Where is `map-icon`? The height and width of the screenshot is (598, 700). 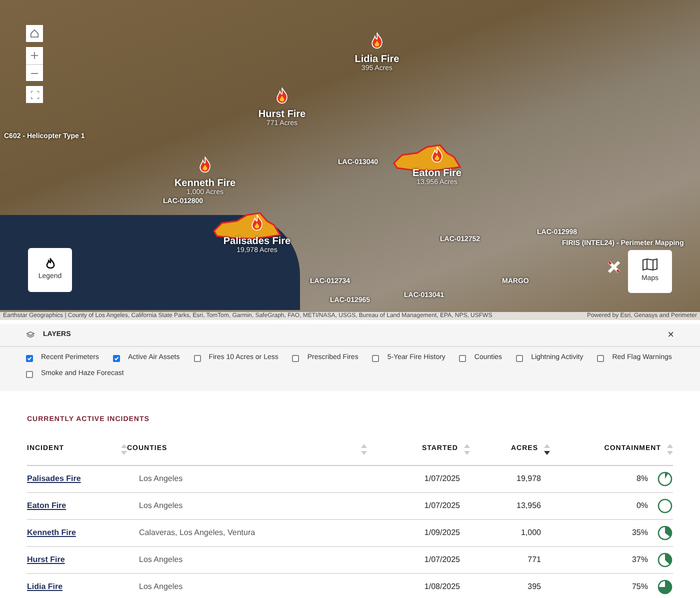
map-icon is located at coordinates (650, 265).